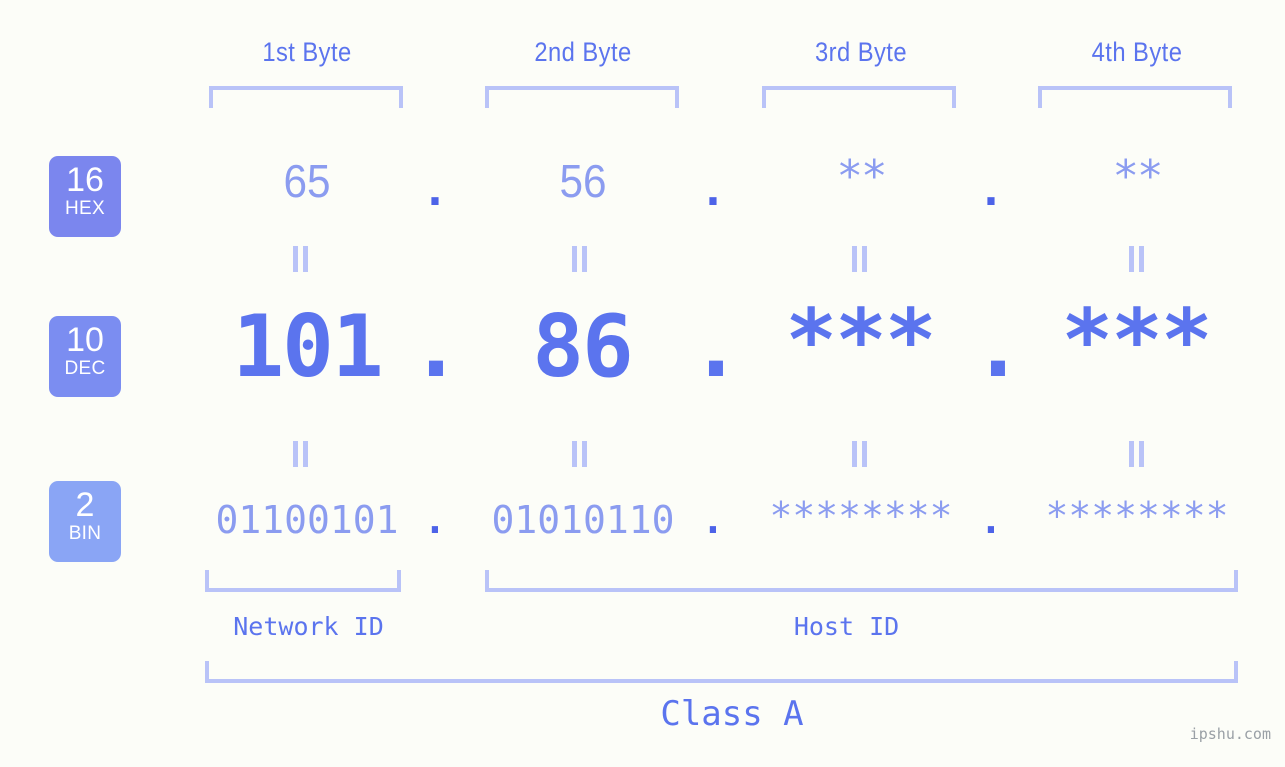 The height and width of the screenshot is (767, 1285). What do you see at coordinates (85, 208) in the screenshot?
I see `base-badge-hex-name: HEX` at bounding box center [85, 208].